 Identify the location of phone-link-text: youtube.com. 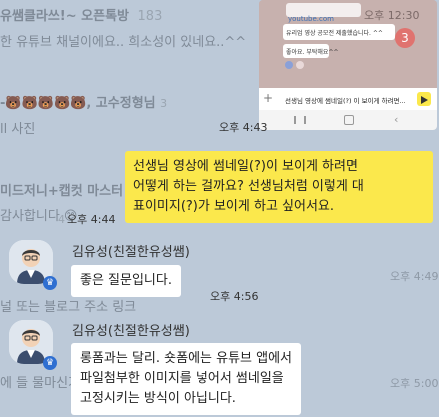
(311, 19).